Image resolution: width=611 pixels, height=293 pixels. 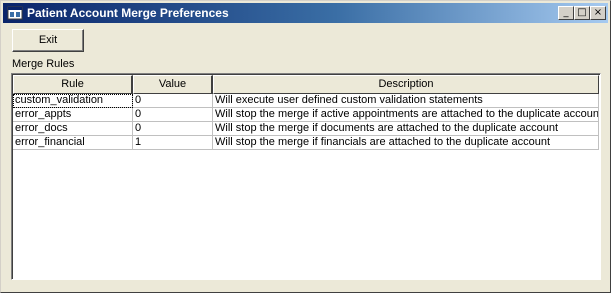 I want to click on close-button: ×, so click(x=598, y=13).